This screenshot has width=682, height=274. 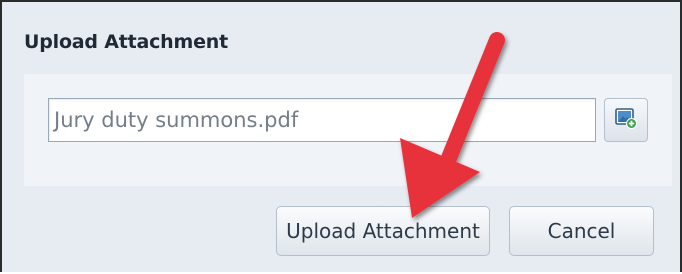 What do you see at coordinates (581, 231) in the screenshot?
I see `cancel-button: Cancel` at bounding box center [581, 231].